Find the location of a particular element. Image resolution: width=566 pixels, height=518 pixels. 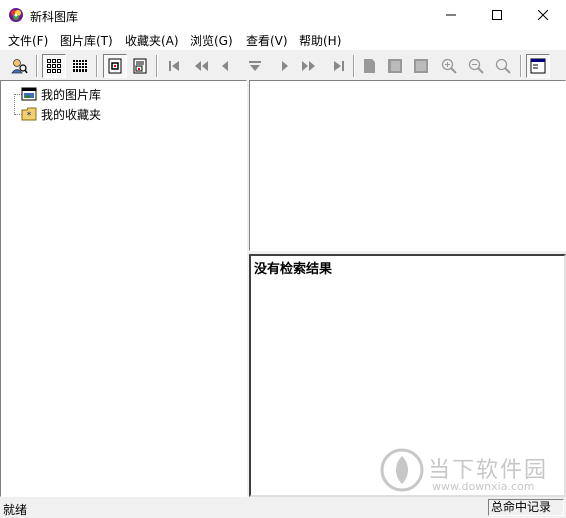

close-icon is located at coordinates (543, 15).